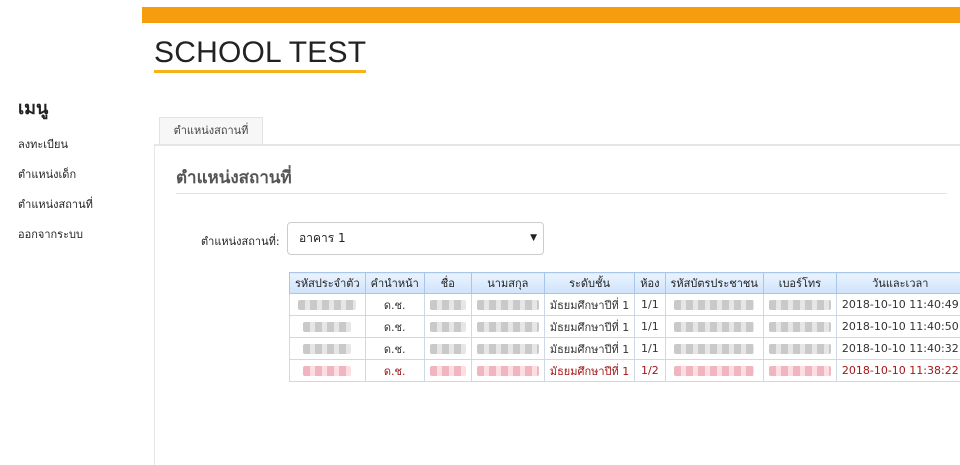 The width and height of the screenshot is (960, 465). What do you see at coordinates (897, 326) in the screenshot?
I see `cell-datetime: 2018-10-10 11:40:50` at bounding box center [897, 326].